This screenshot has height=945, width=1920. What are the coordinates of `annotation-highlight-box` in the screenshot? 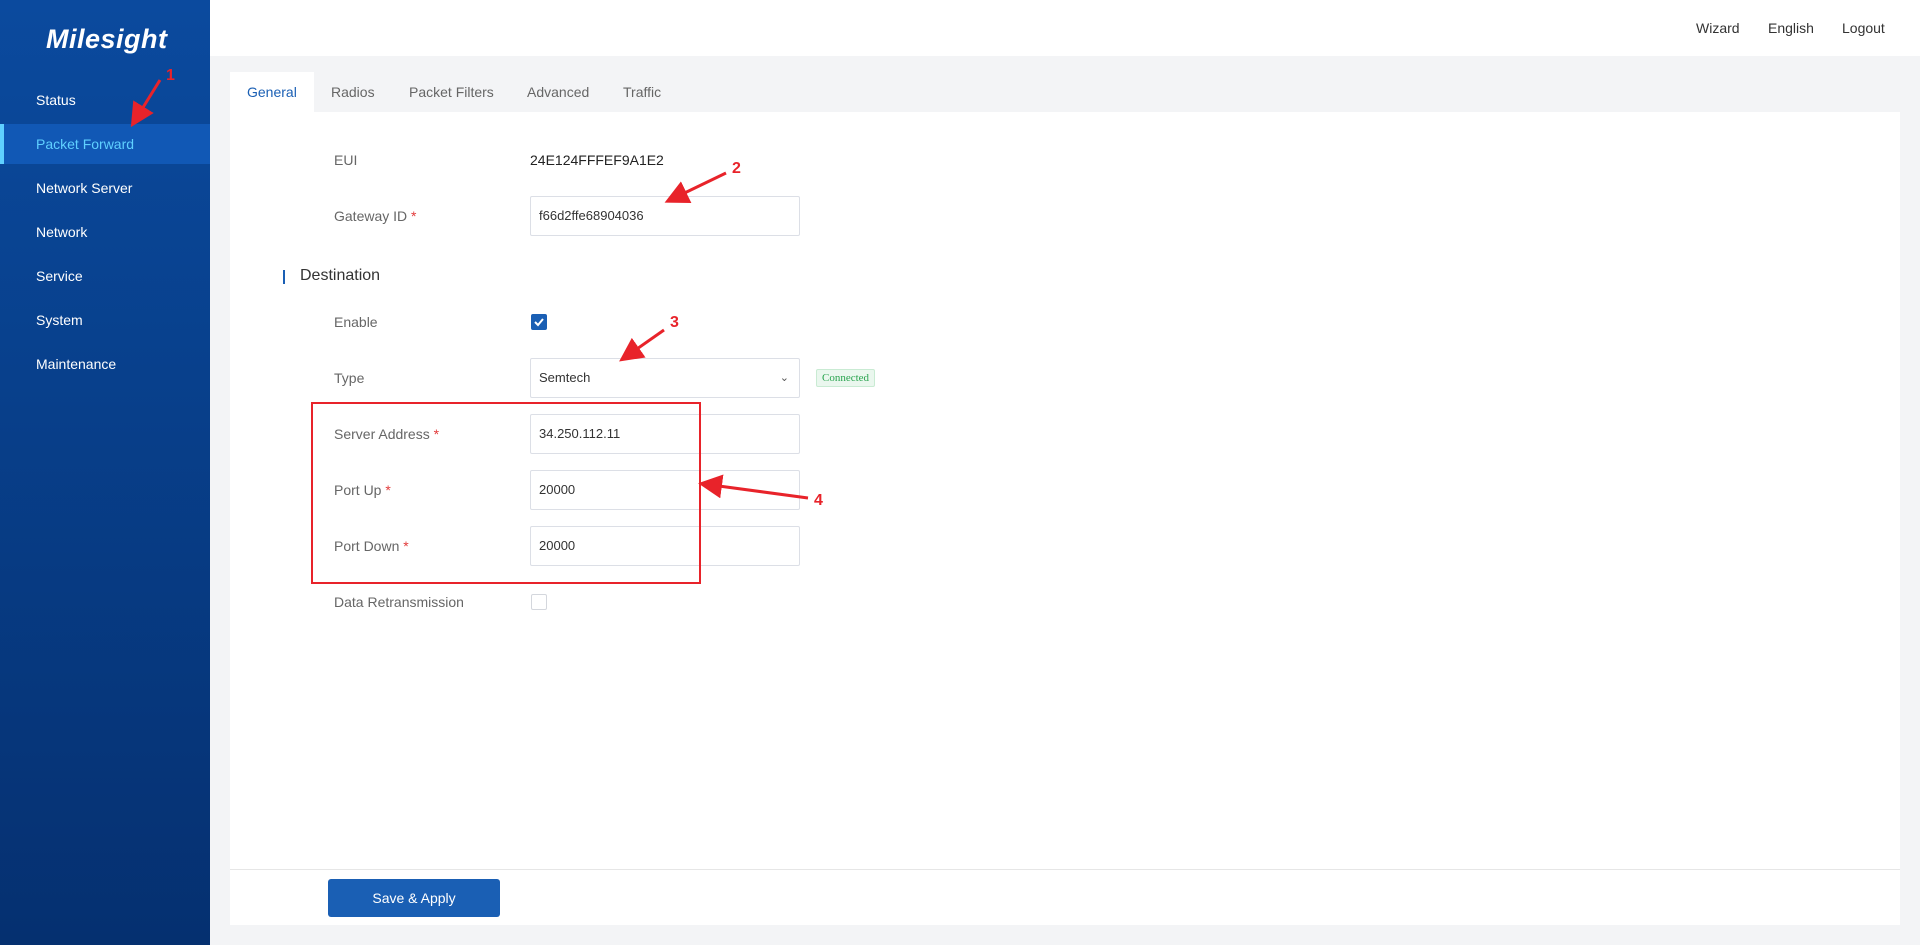 It's located at (506, 493).